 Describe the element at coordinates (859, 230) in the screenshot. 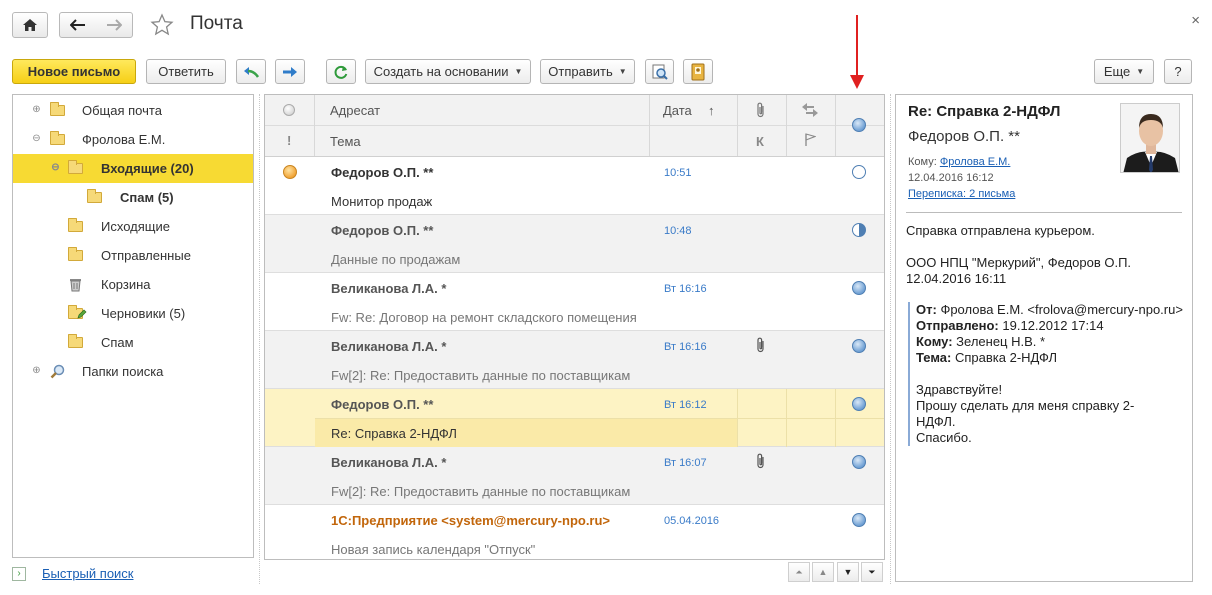

I see `status-half-icon` at that location.